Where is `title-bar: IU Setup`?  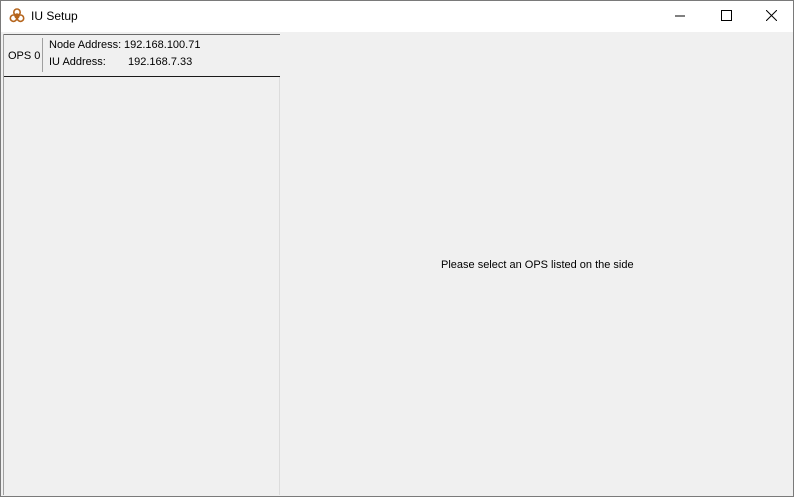 title-bar: IU Setup is located at coordinates (397, 16).